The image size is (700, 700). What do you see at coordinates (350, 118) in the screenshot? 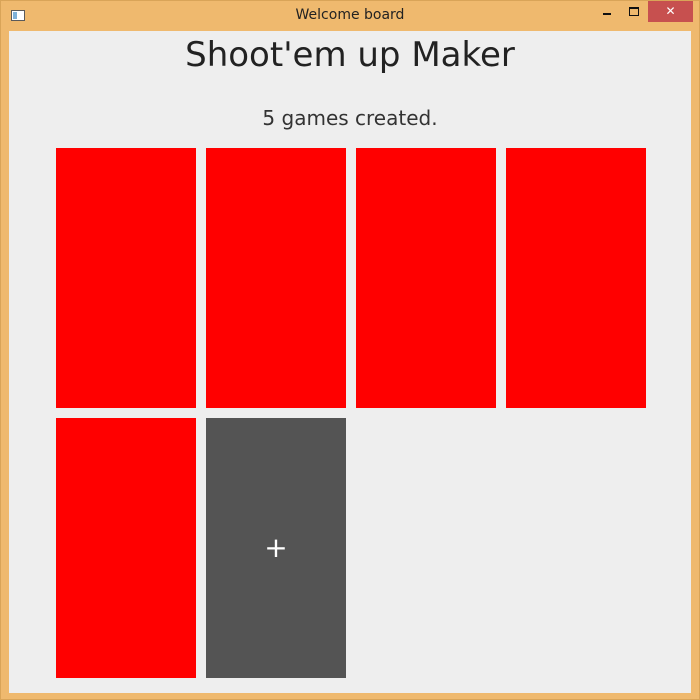
I see `games-count-text: 5 games created.` at bounding box center [350, 118].